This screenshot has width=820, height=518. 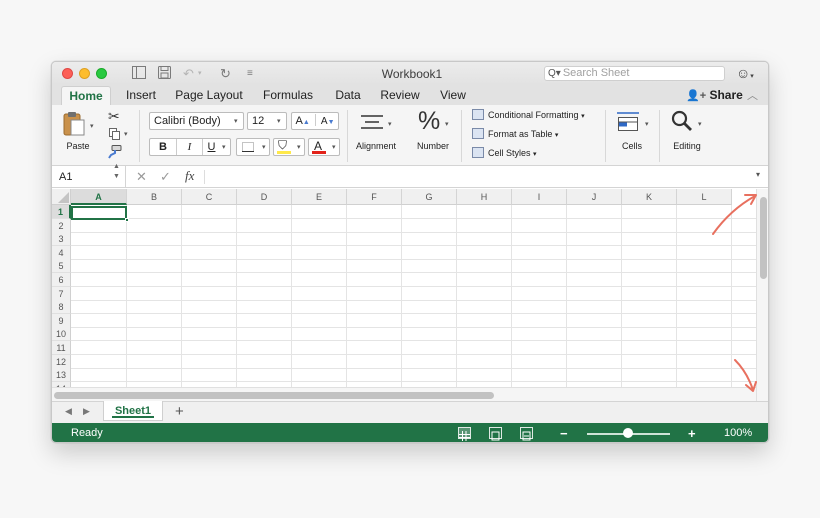 I want to click on row-header-1: 1, so click(x=61, y=212).